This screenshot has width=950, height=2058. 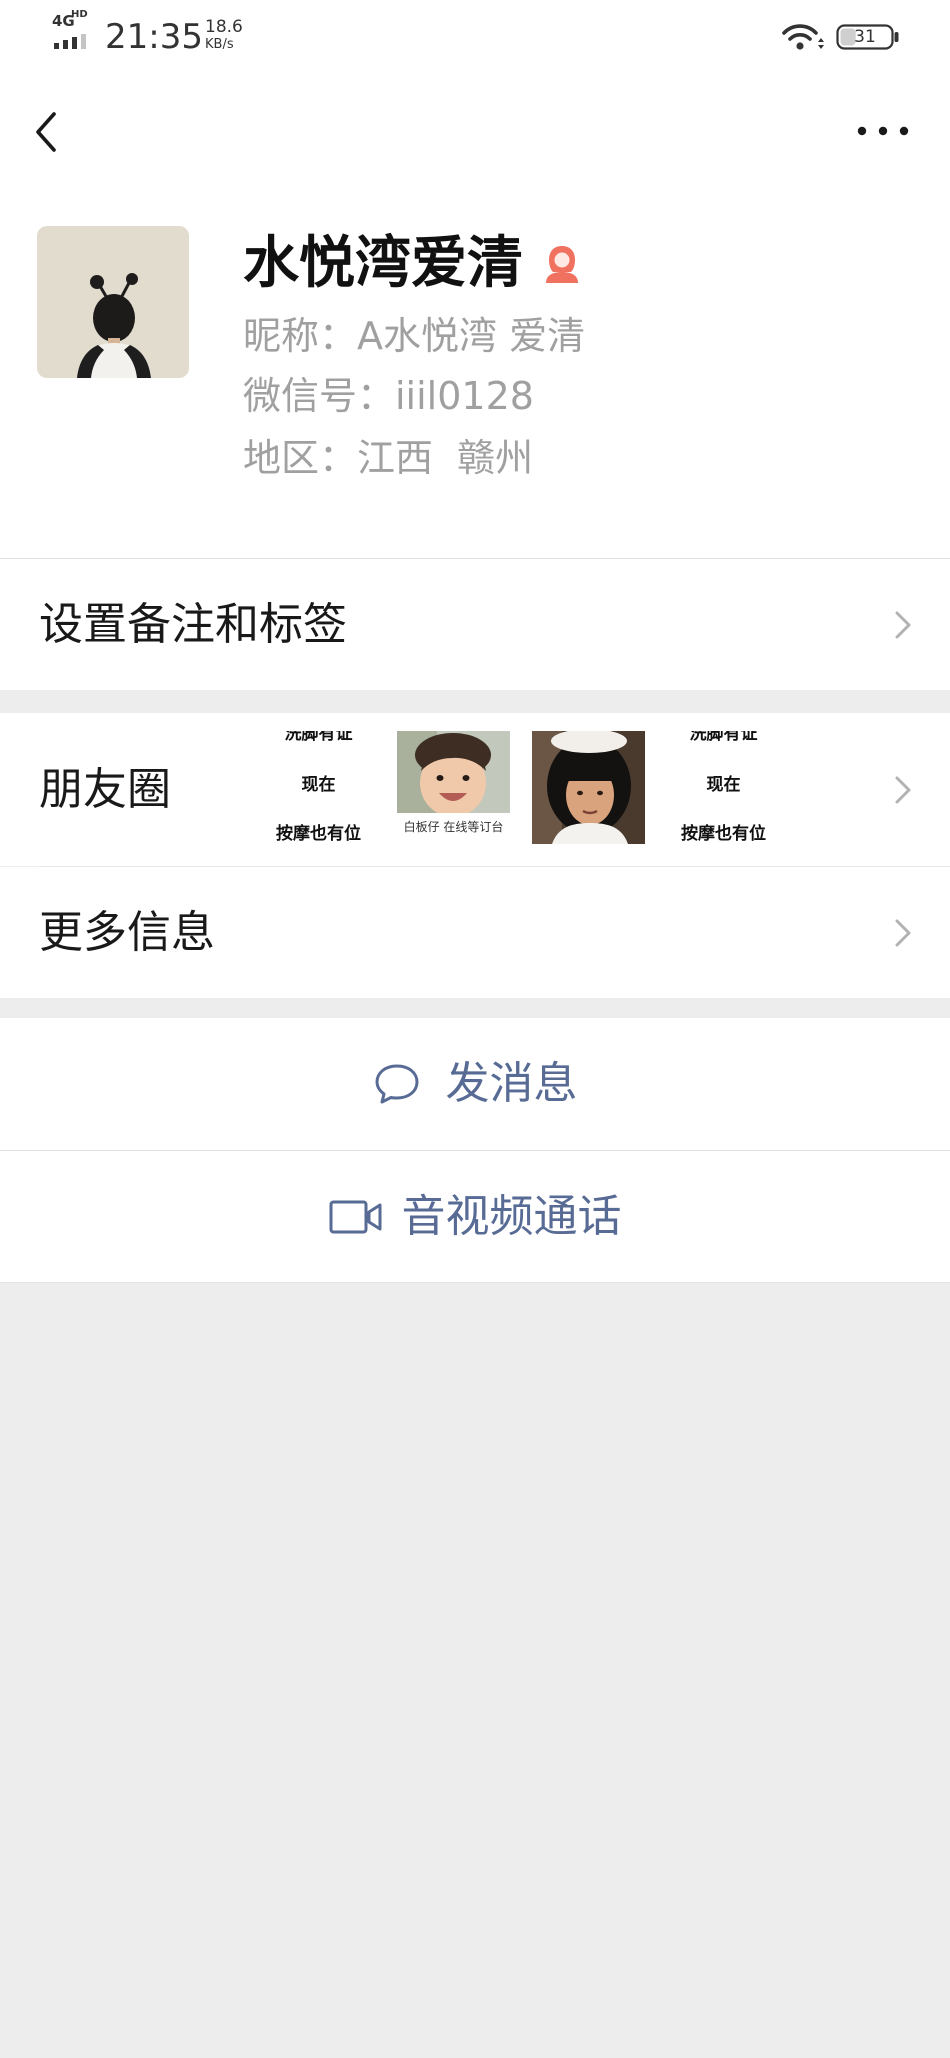 I want to click on chevron-left-icon, so click(x=47, y=132).